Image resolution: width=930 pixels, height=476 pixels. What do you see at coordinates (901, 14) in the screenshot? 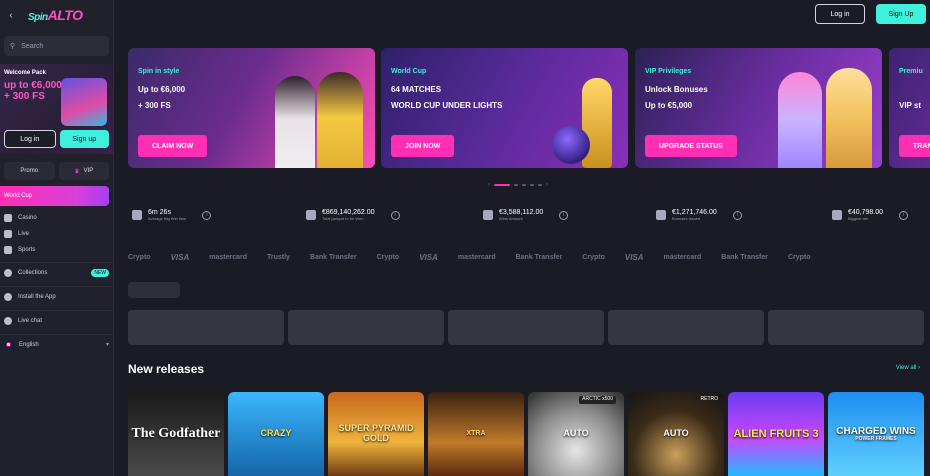
I see `signup-button: Sign Up` at bounding box center [901, 14].